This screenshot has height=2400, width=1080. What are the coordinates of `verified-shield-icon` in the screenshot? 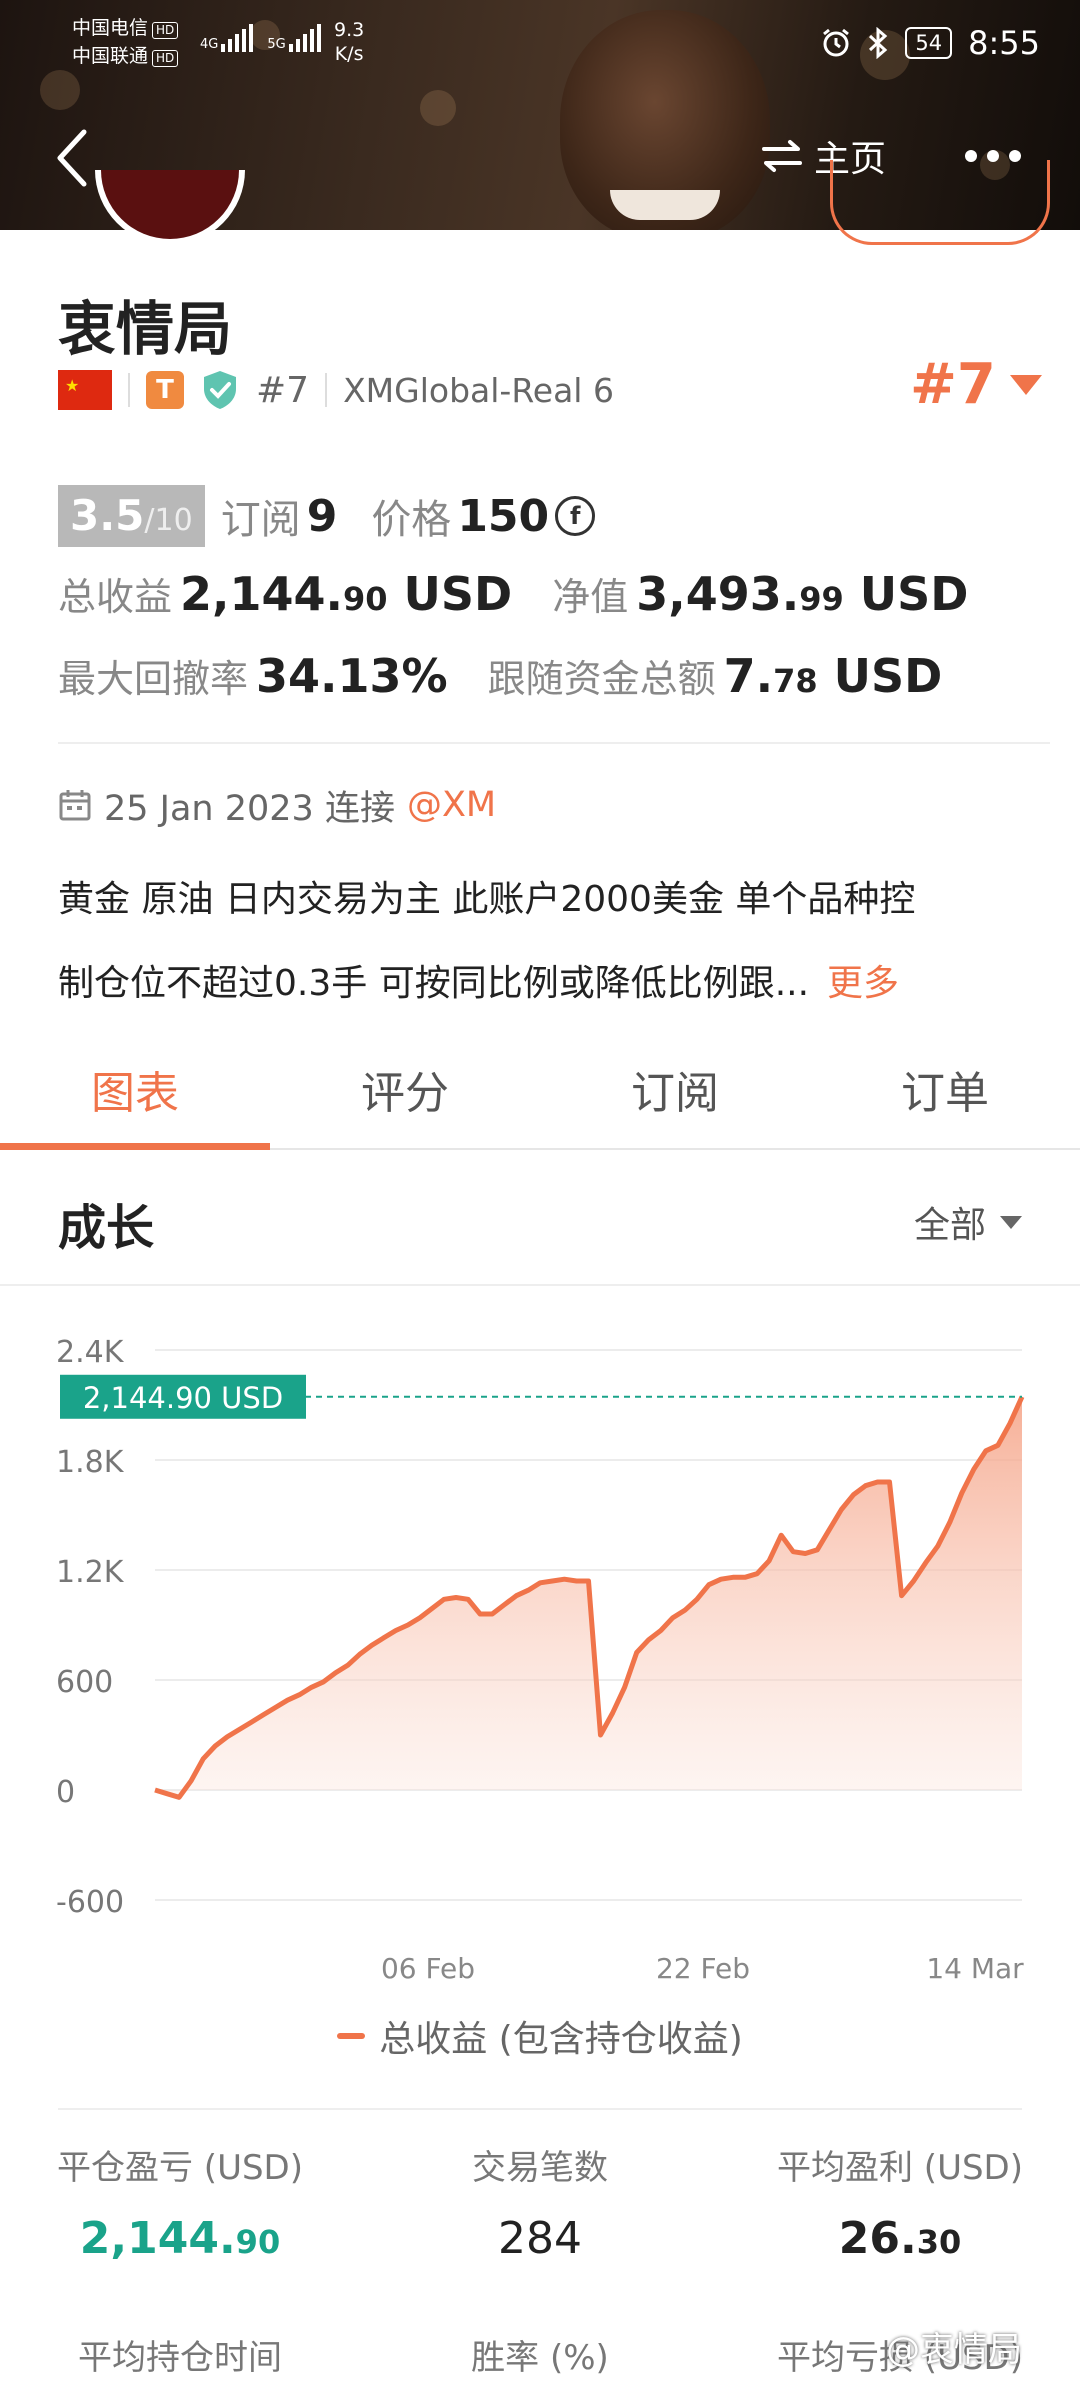 It's located at (220, 390).